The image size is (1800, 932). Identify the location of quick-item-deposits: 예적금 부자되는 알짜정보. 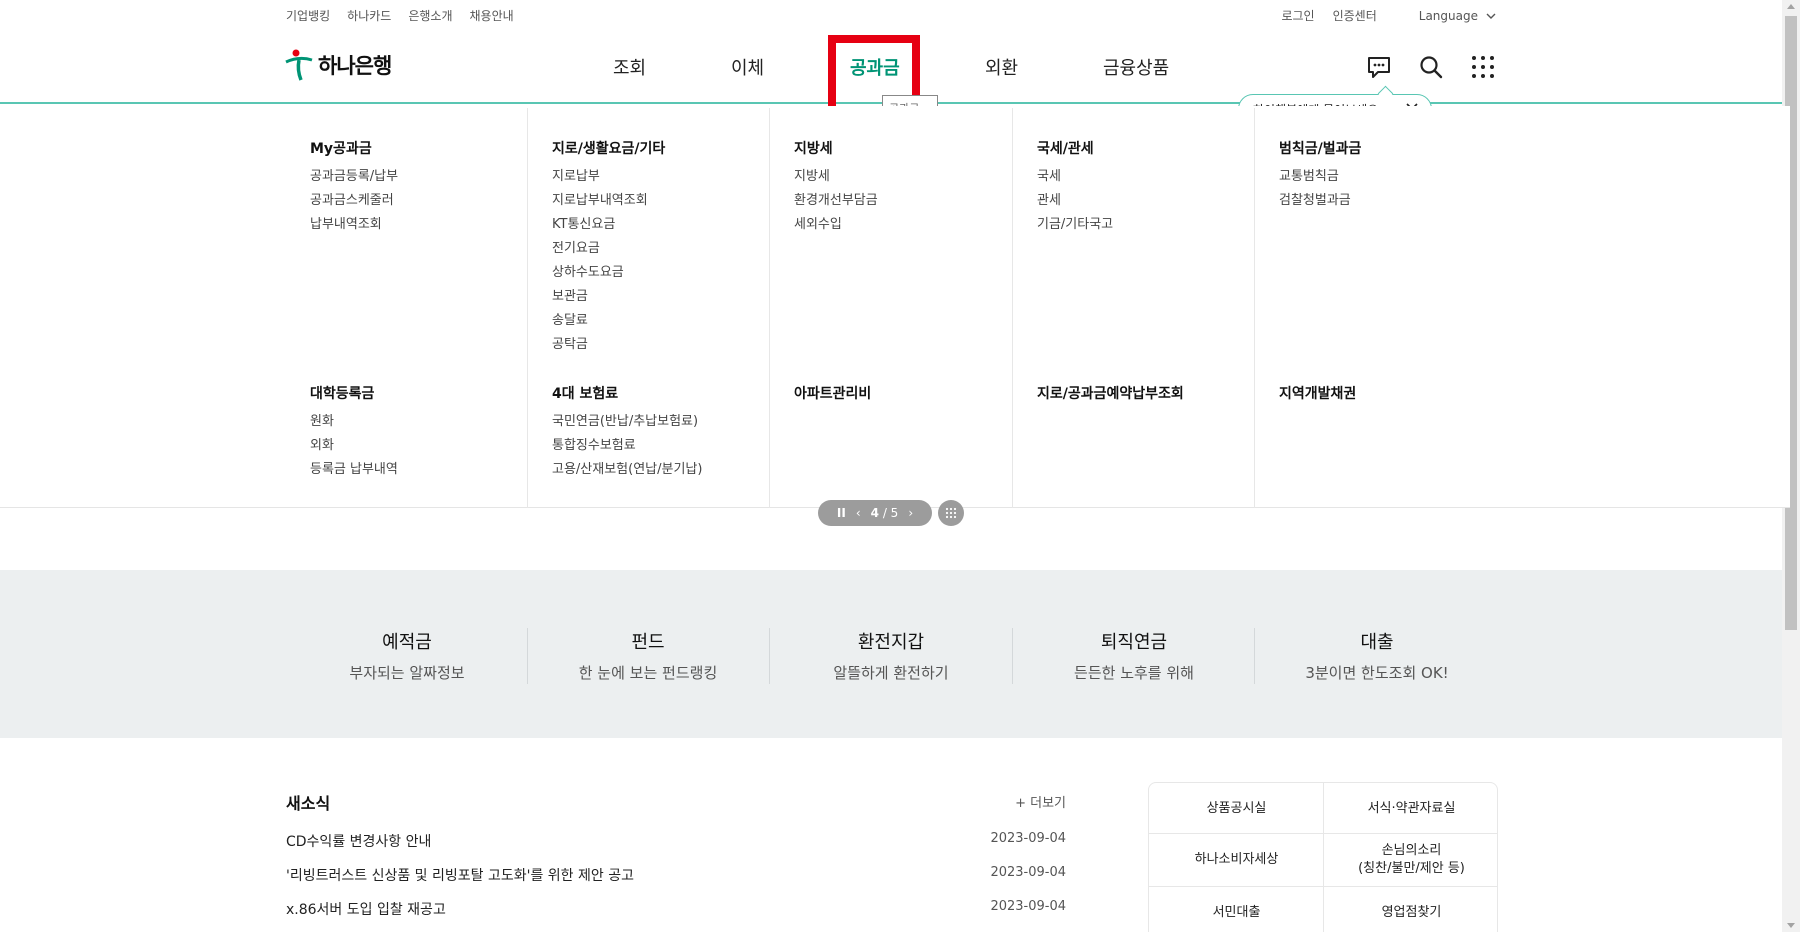
(407, 655).